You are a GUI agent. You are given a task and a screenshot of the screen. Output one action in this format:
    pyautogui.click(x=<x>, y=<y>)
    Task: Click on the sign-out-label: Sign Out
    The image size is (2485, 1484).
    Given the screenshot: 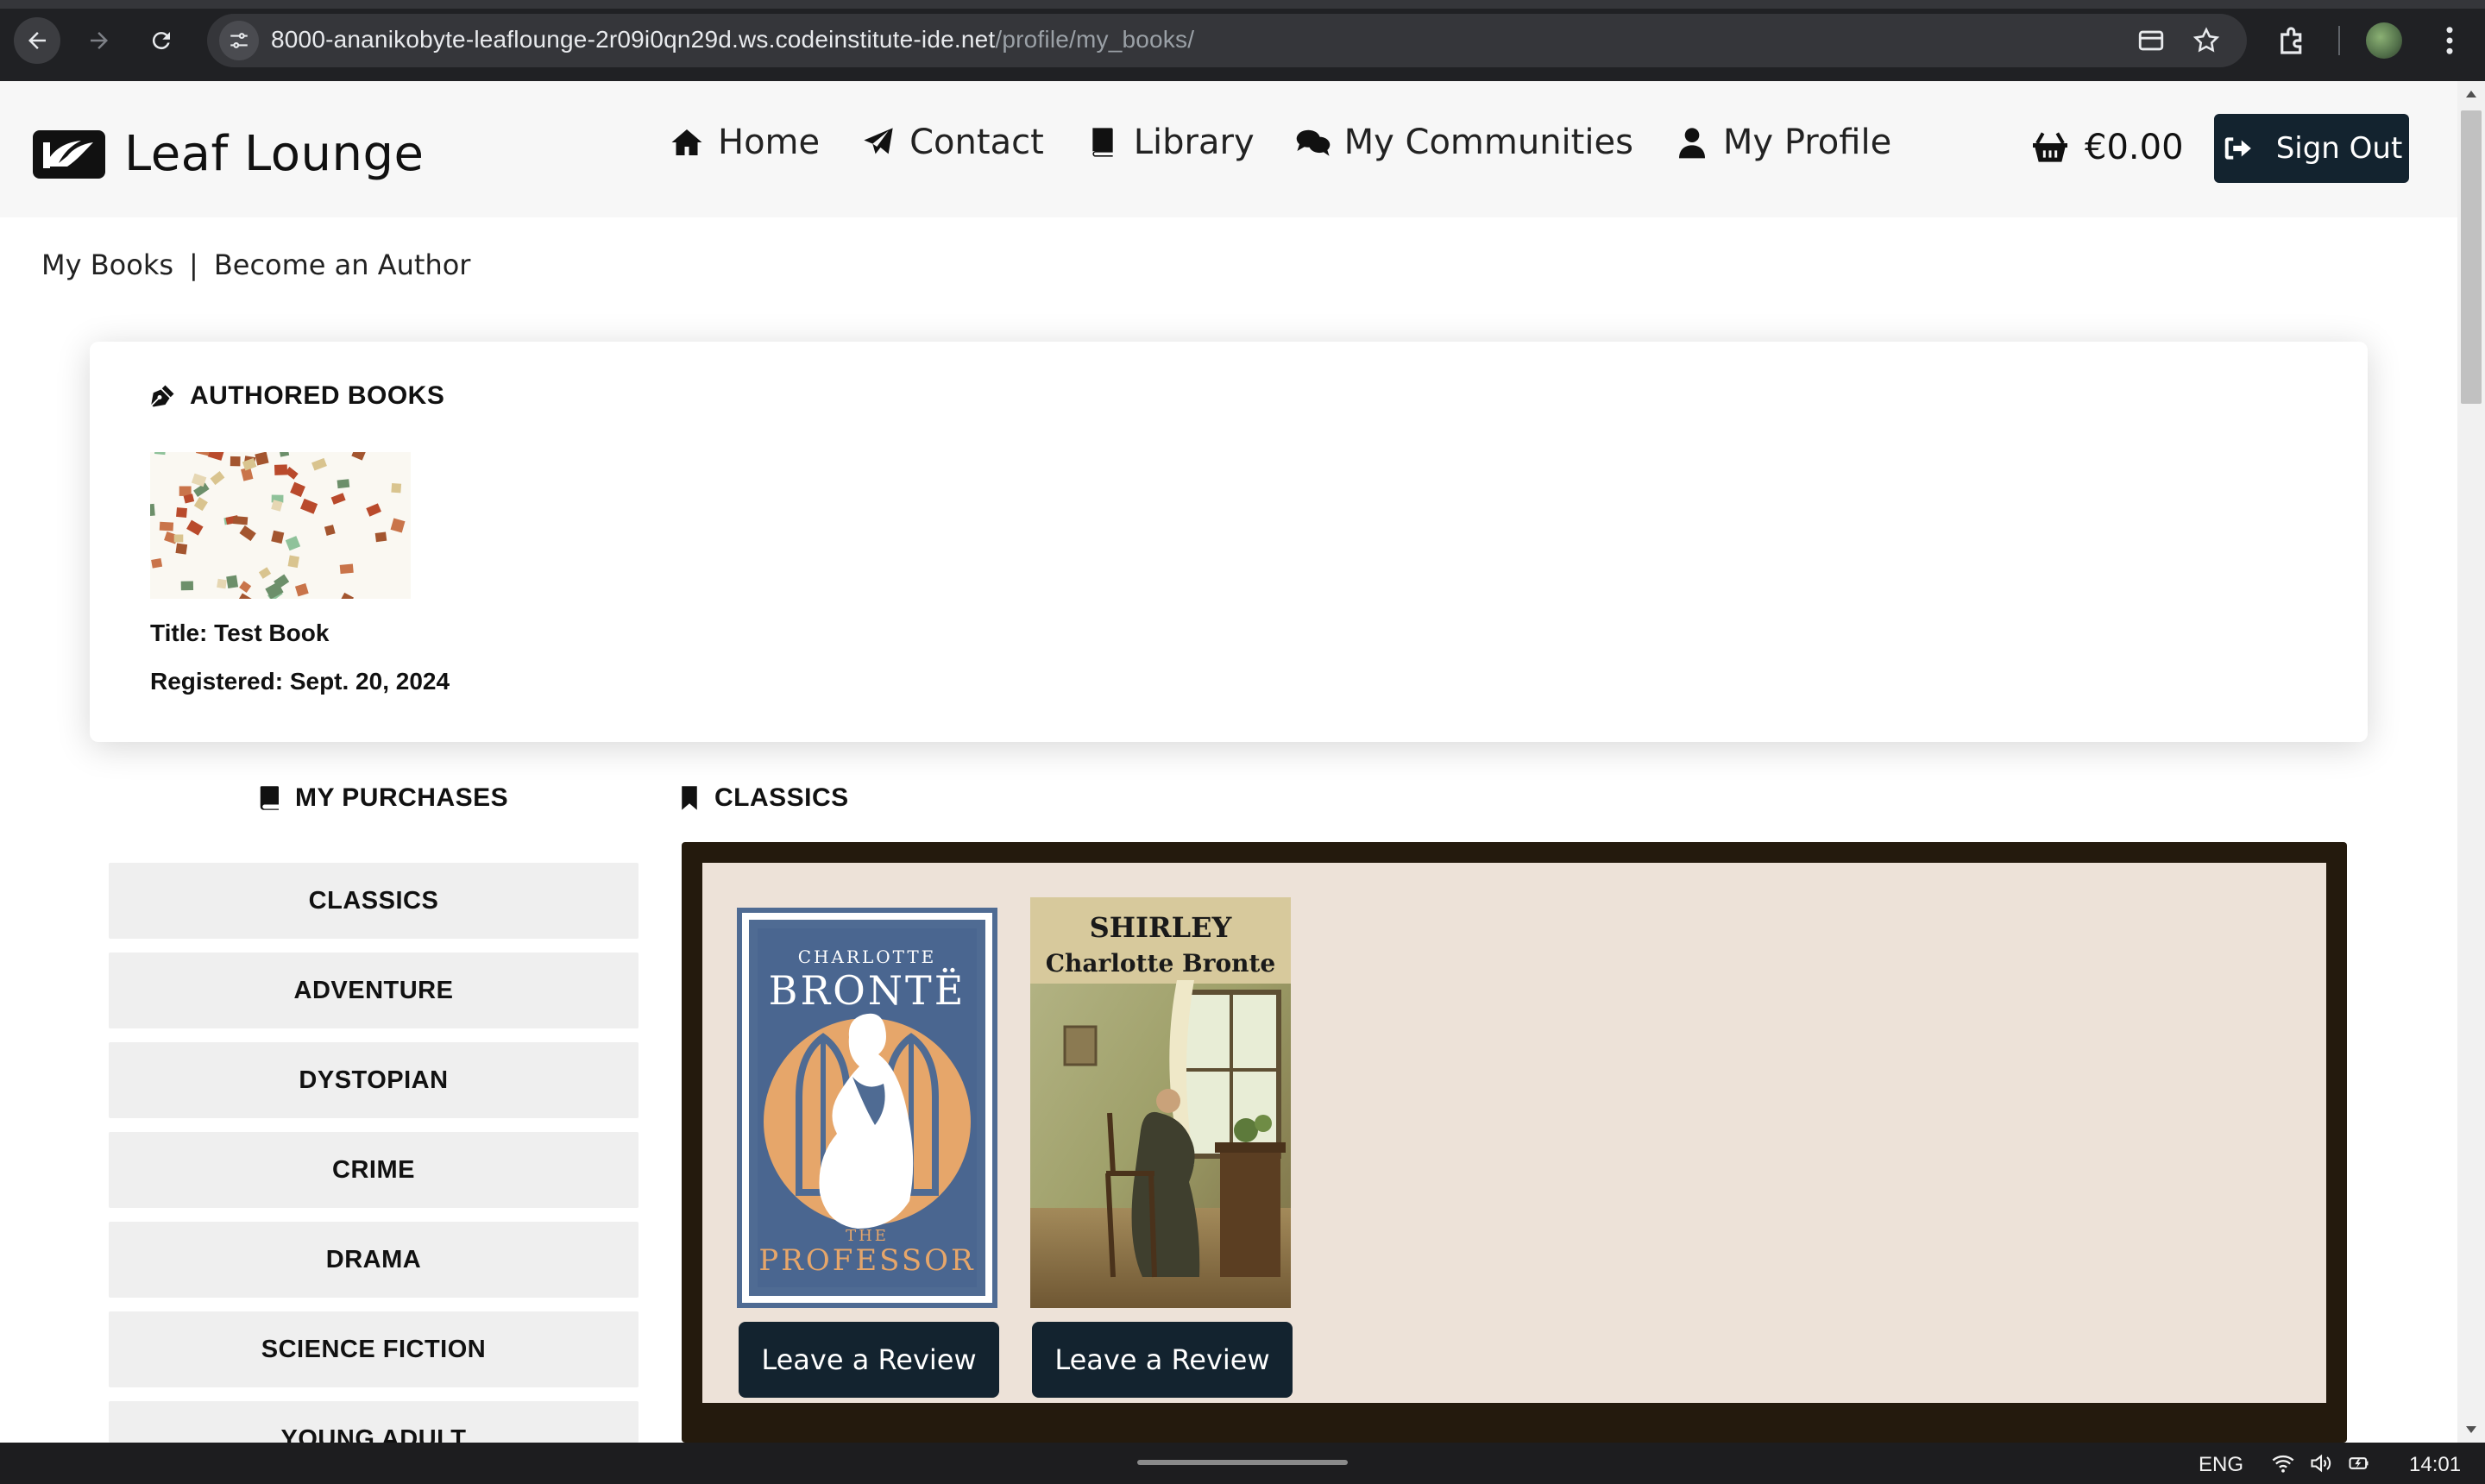 What is the action you would take?
    pyautogui.click(x=2339, y=148)
    